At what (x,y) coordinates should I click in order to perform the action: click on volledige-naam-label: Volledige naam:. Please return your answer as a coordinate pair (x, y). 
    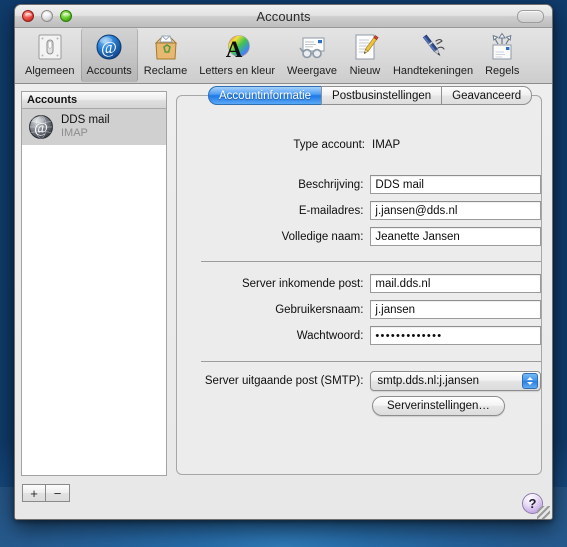
    Looking at the image, I should click on (322, 236).